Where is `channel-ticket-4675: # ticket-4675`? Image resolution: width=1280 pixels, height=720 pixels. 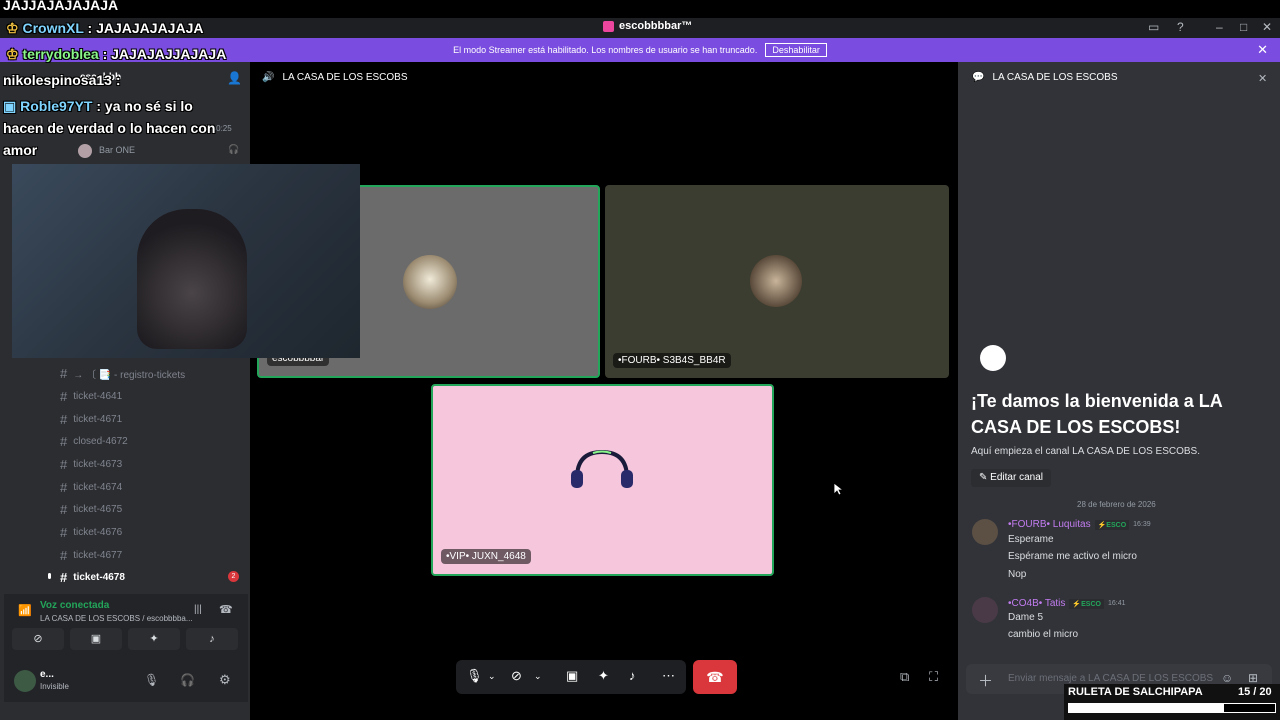 channel-ticket-4675: # ticket-4675 is located at coordinates (91, 509).